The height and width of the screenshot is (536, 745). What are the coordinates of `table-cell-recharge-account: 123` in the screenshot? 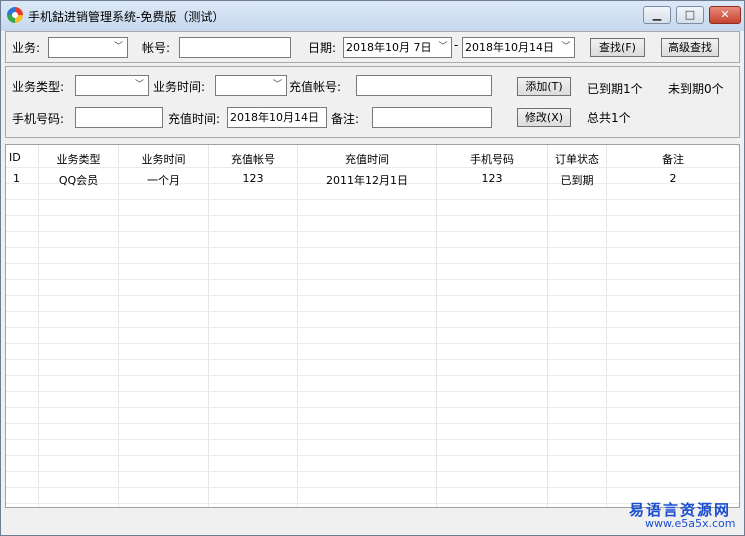 It's located at (253, 178).